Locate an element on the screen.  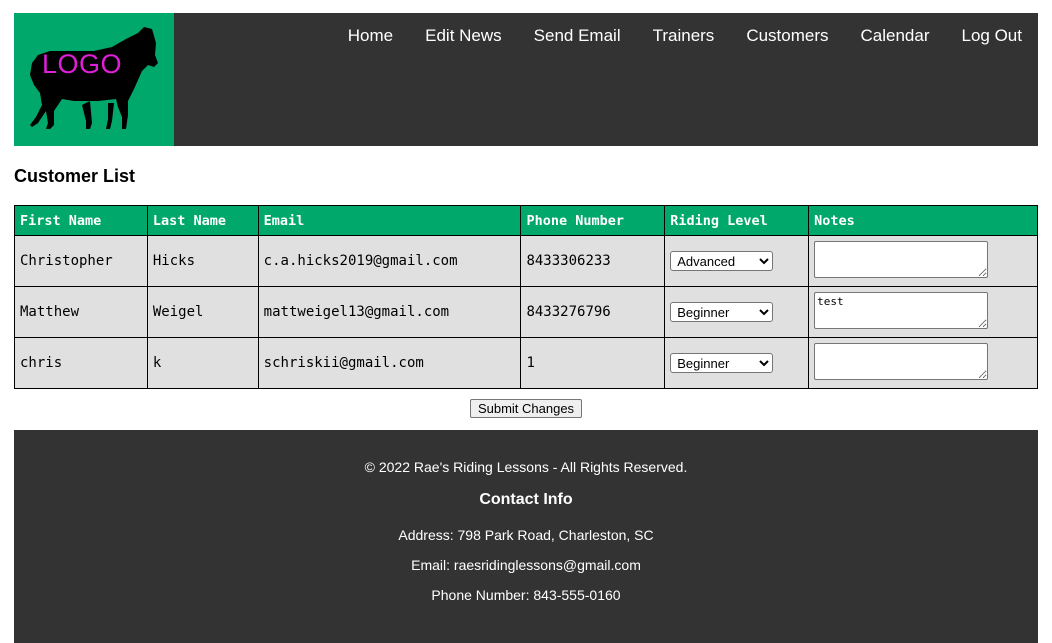
riding-level-select: Advanced is located at coordinates (722, 261).